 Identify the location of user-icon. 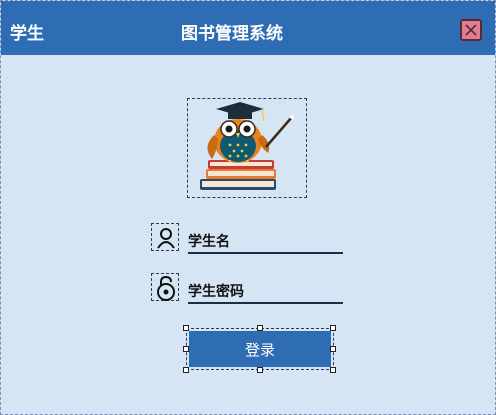
(166, 238).